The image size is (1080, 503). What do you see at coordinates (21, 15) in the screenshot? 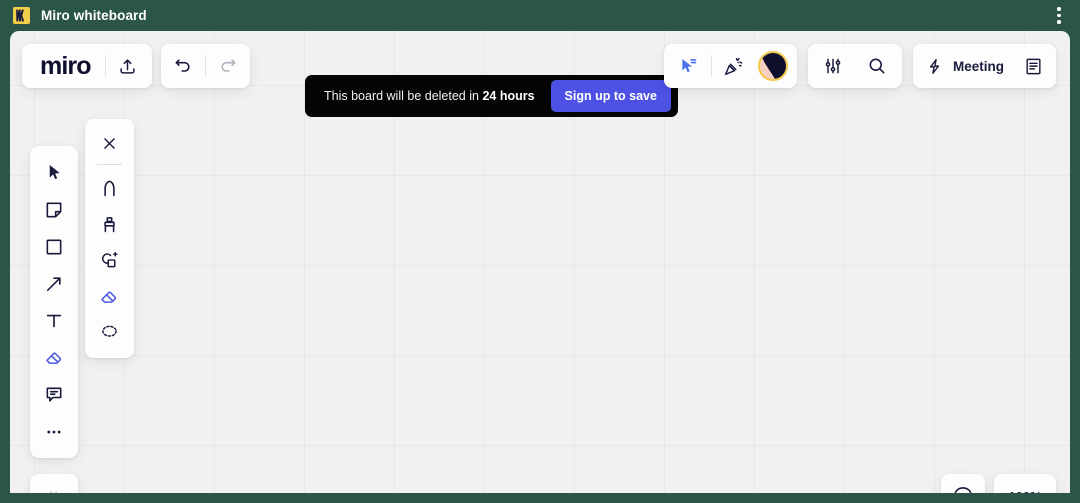
I see `miro-favicon` at bounding box center [21, 15].